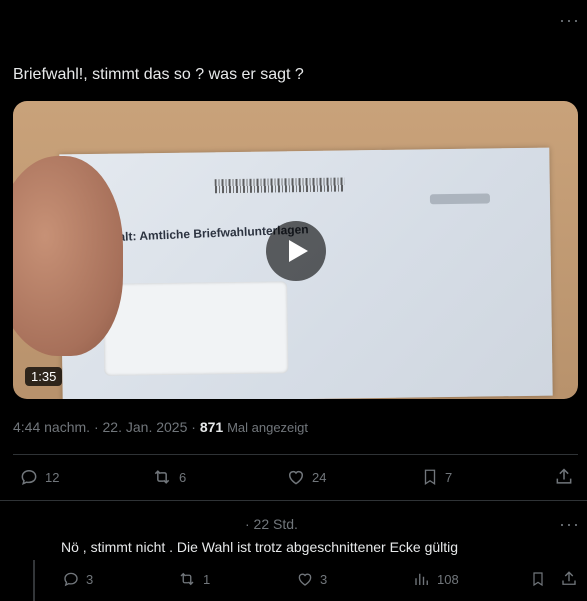 Image resolution: width=587 pixels, height=601 pixels. I want to click on play-button, so click(296, 251).